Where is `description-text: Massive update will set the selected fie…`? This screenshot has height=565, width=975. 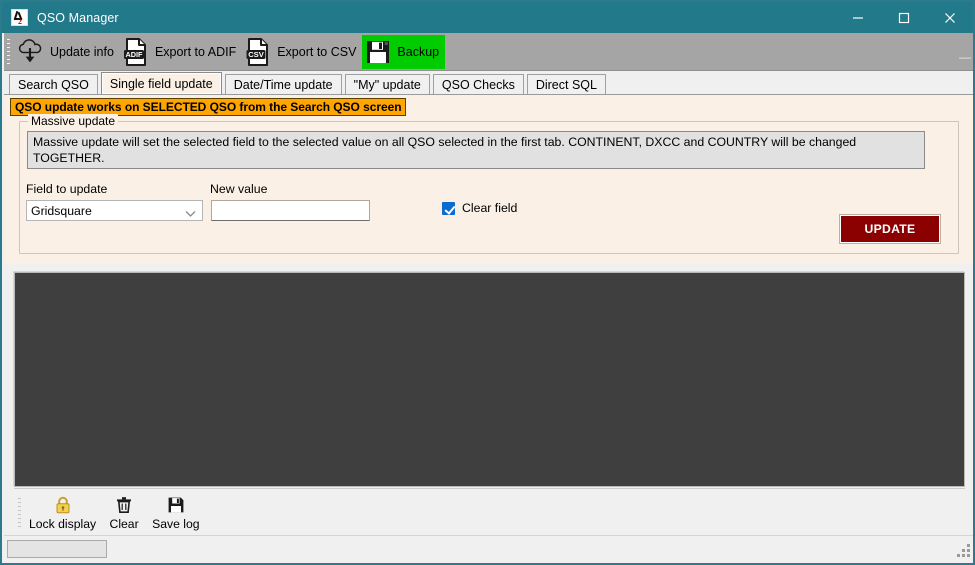
description-text: Massive update will set the selected fie… is located at coordinates (476, 150).